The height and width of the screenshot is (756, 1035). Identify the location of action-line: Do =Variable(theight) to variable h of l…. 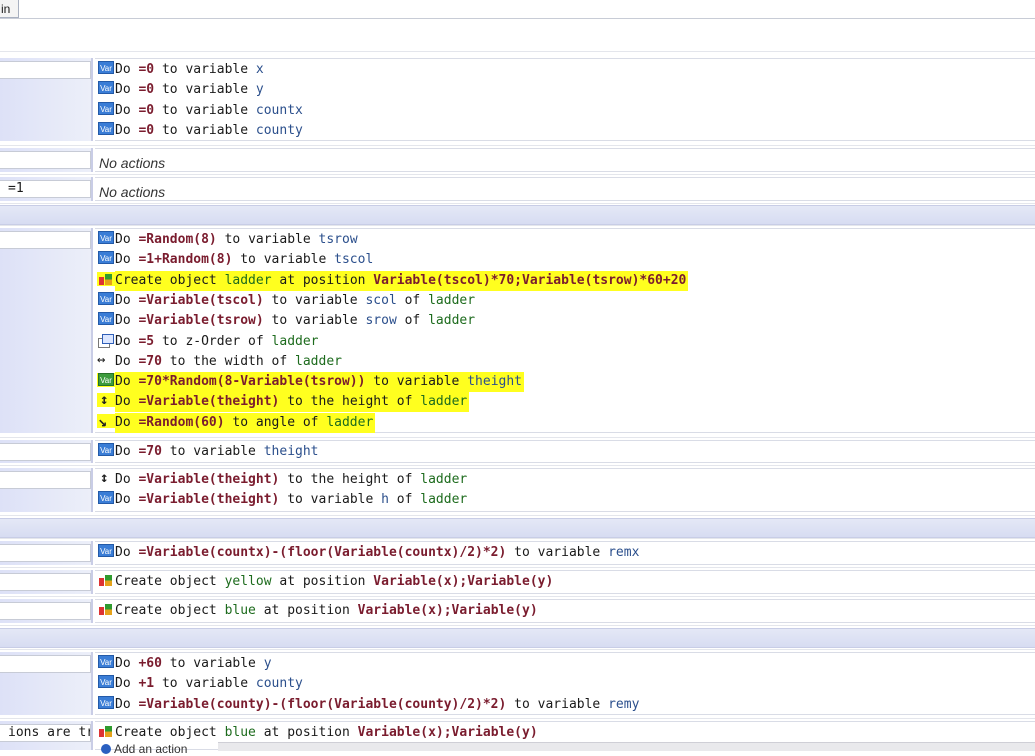
(283, 500).